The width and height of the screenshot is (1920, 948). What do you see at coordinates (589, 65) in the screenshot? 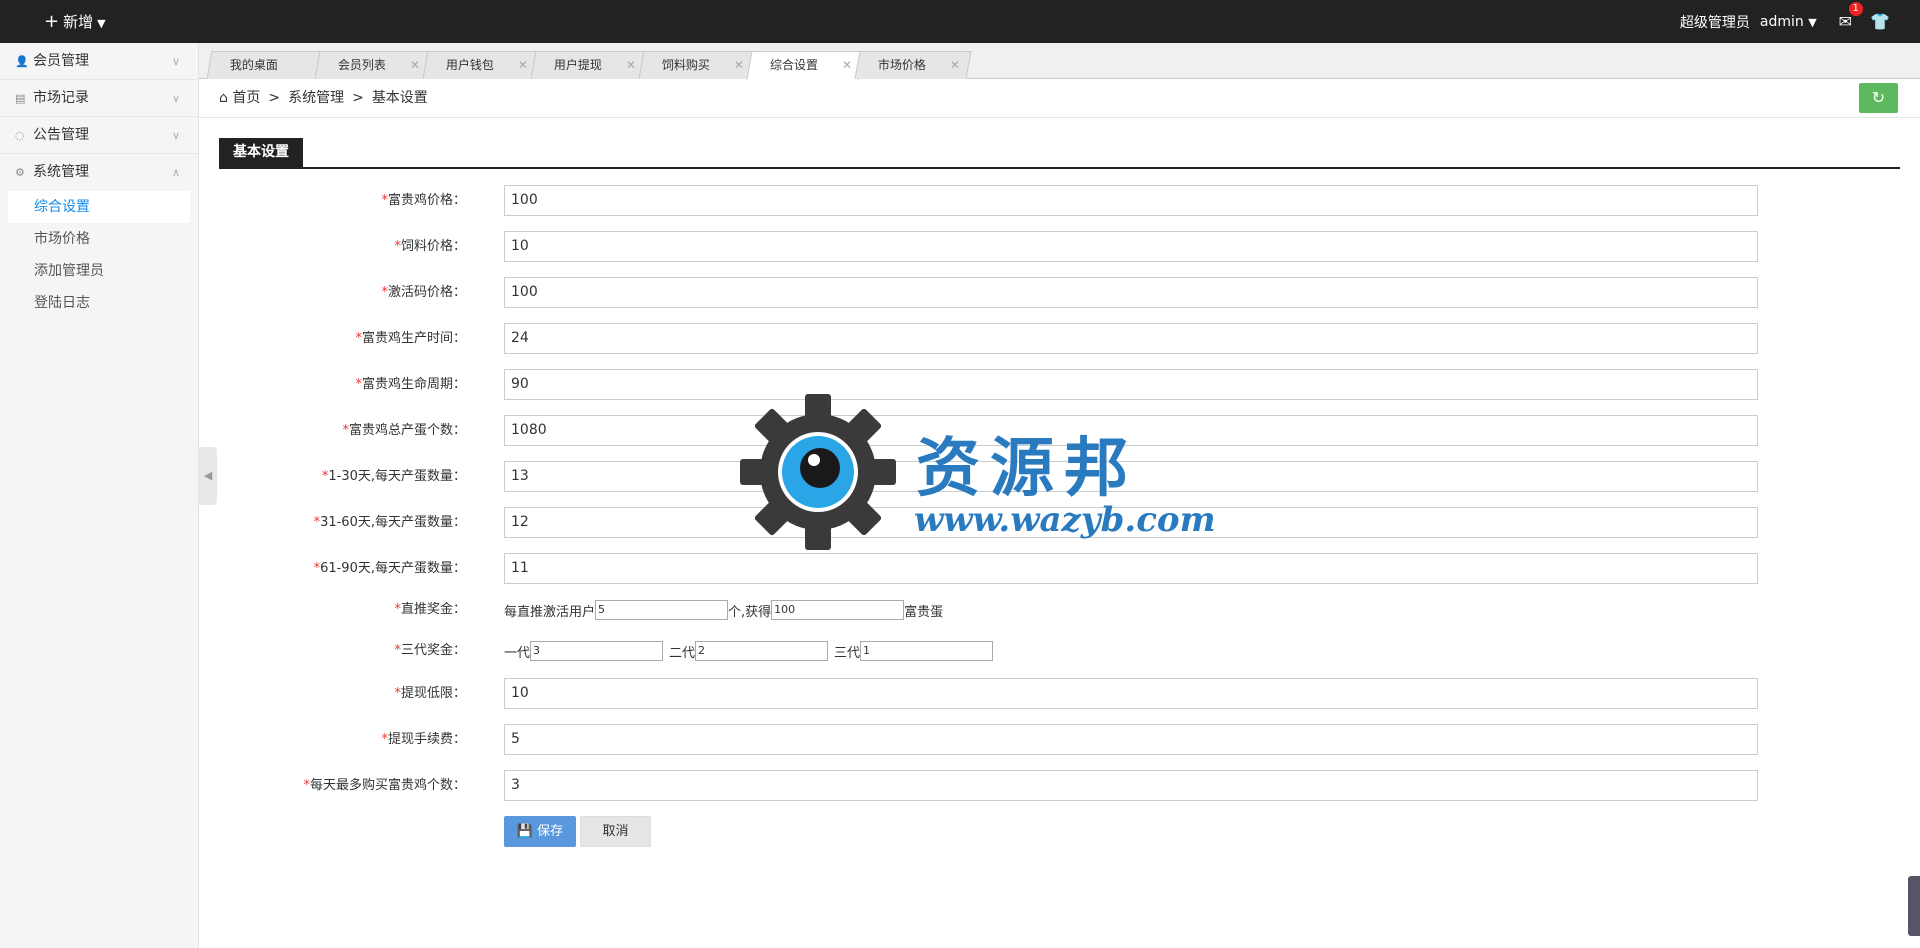
I see `tab-user-withdraw: 用户提现 ✕` at bounding box center [589, 65].